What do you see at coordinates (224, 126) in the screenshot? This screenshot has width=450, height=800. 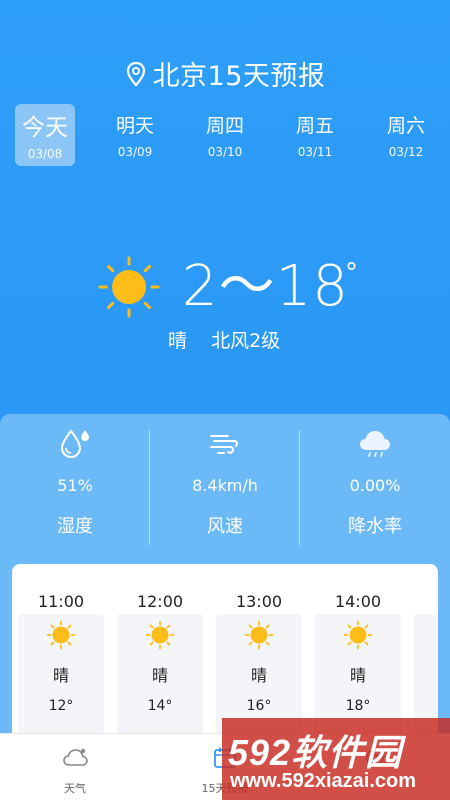 I see `day-name: 周四` at bounding box center [224, 126].